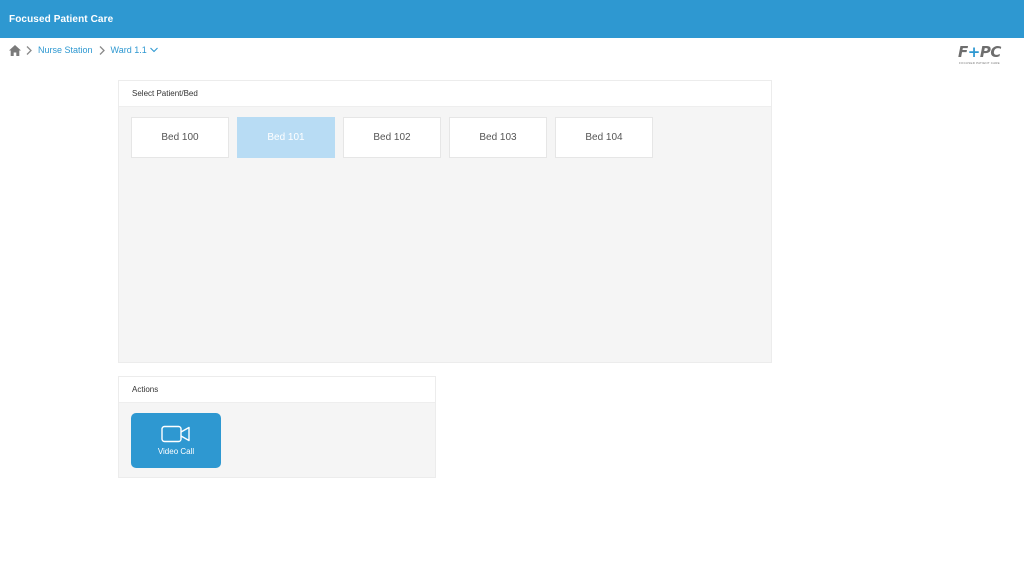 The image size is (1024, 576). Describe the element at coordinates (498, 137) in the screenshot. I see `bed-103-button: Bed 103` at that location.